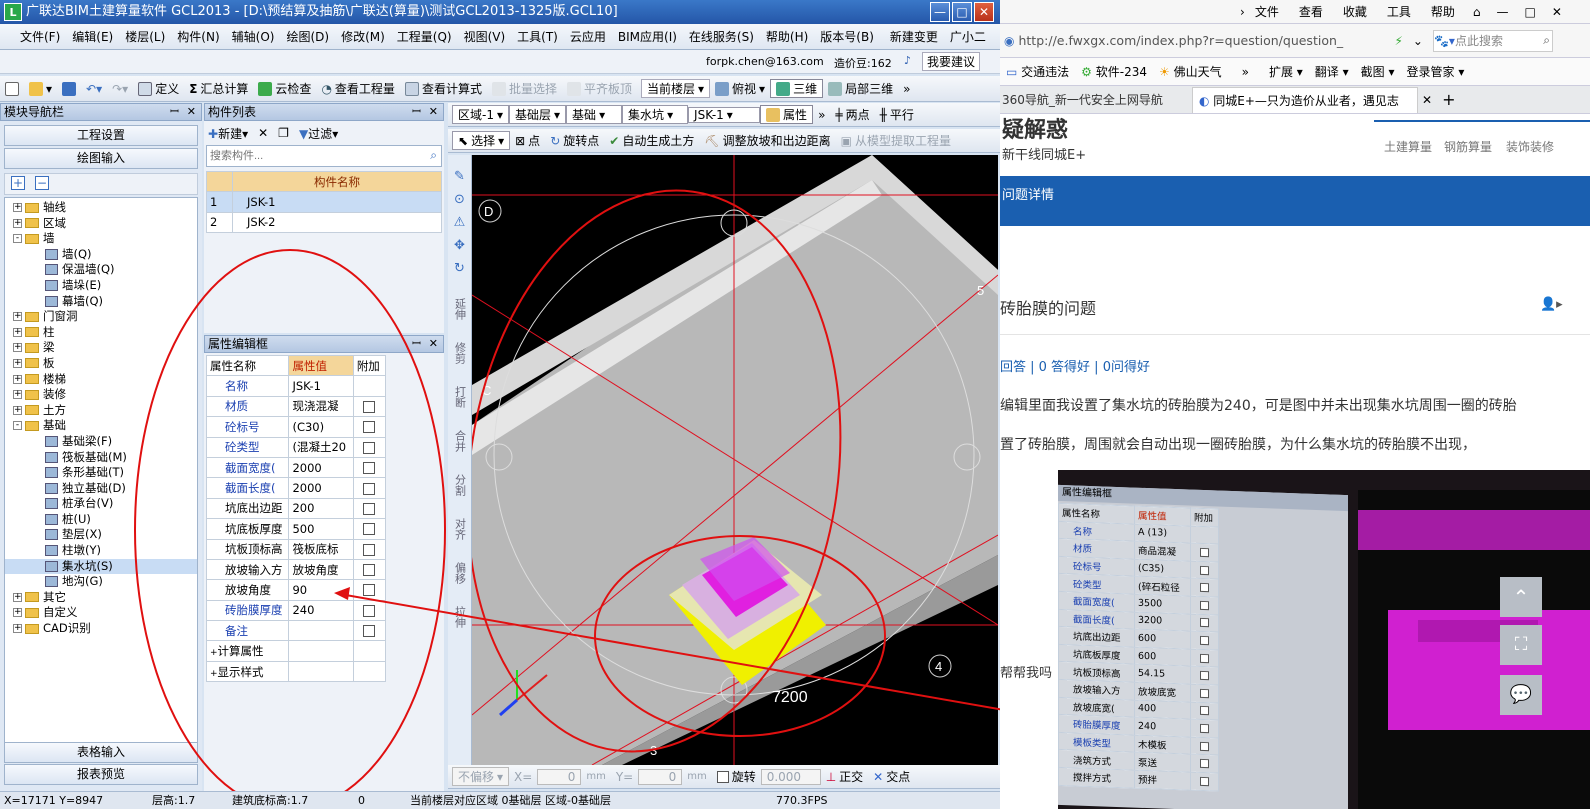  What do you see at coordinates (101, 270) in the screenshot?
I see `tree-item: 保温墙(Q)` at bounding box center [101, 270].